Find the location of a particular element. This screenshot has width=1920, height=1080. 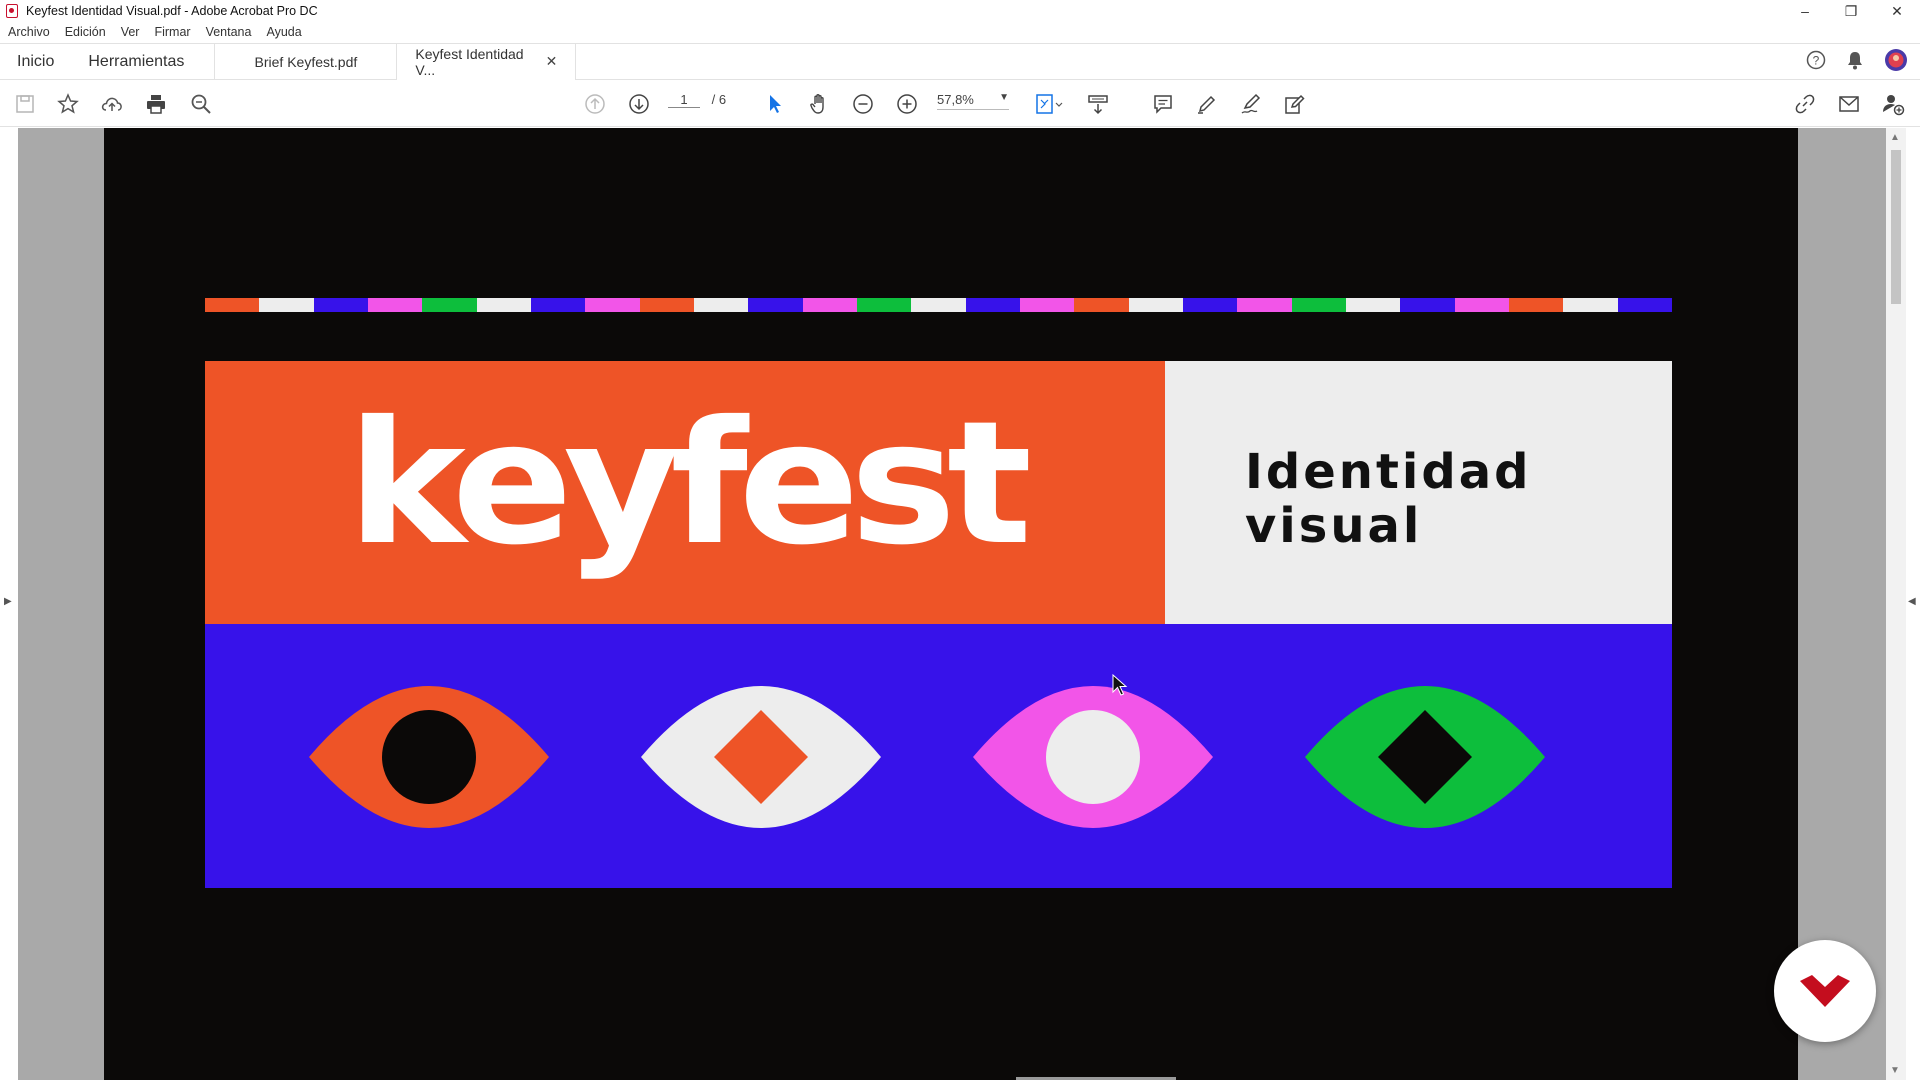

scrollbar-thumb is located at coordinates (1896, 227).